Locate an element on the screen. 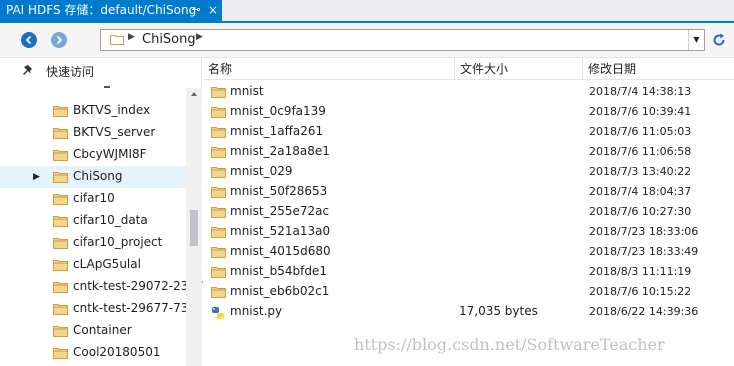 This screenshot has height=366, width=734. tree-item-label: cifar10 is located at coordinates (94, 198).